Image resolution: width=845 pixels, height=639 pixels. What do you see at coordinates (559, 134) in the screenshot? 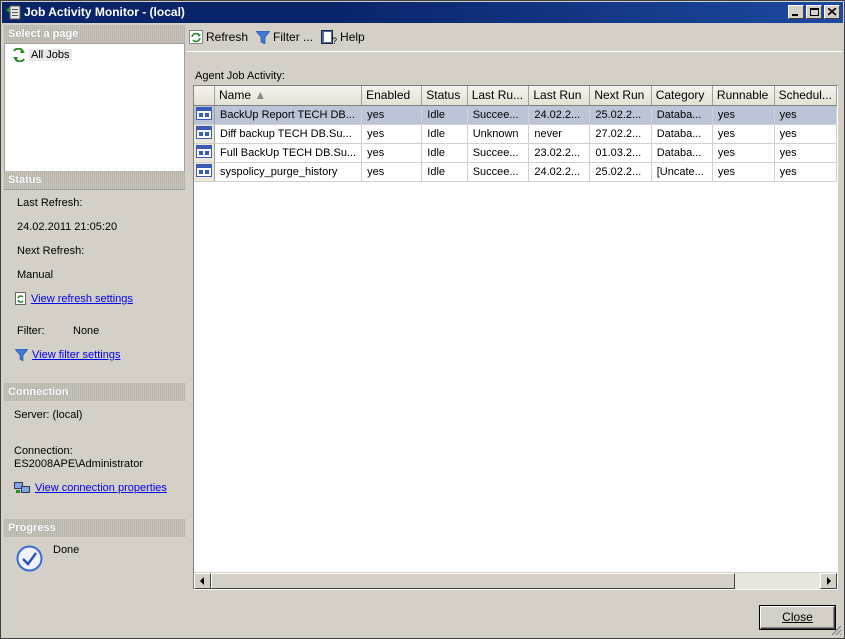
I see `table-cell: never` at bounding box center [559, 134].